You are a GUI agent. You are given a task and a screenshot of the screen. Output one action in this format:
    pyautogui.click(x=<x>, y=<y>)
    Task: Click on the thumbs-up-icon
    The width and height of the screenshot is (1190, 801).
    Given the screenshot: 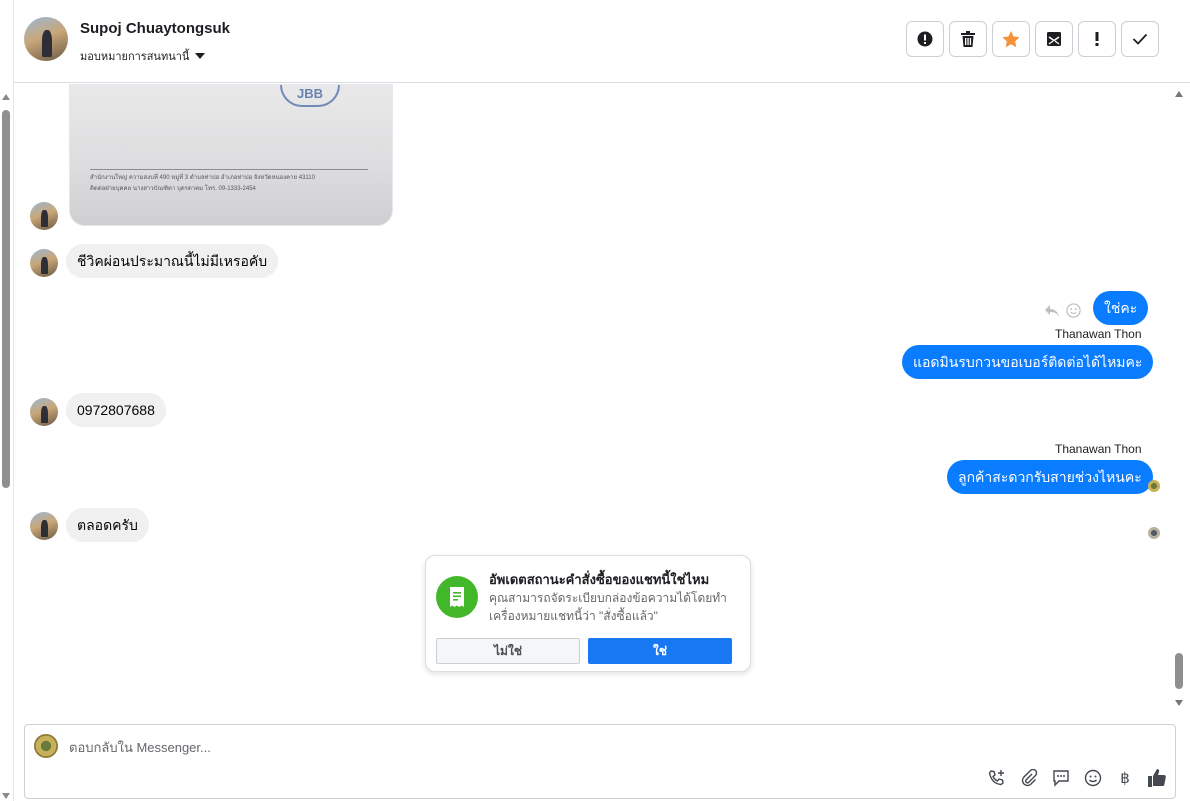 What is the action you would take?
    pyautogui.click(x=1157, y=778)
    